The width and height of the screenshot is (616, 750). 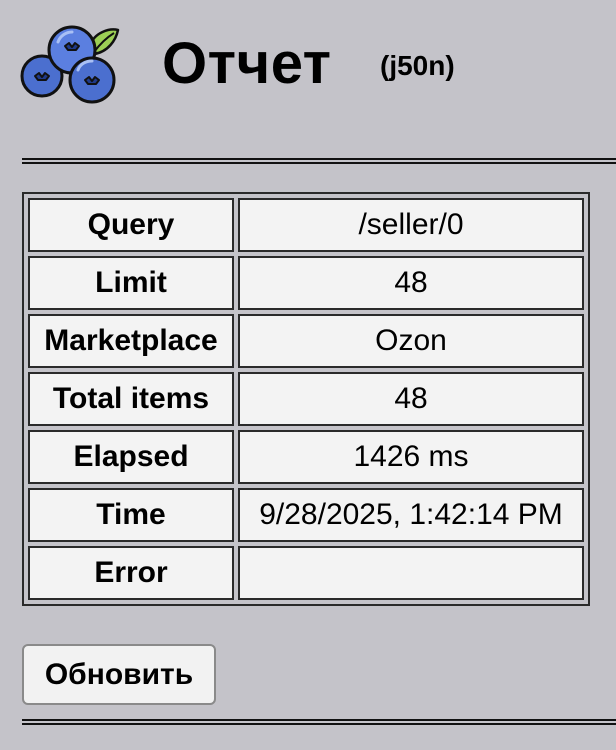 I want to click on top-divider, so click(x=319, y=161).